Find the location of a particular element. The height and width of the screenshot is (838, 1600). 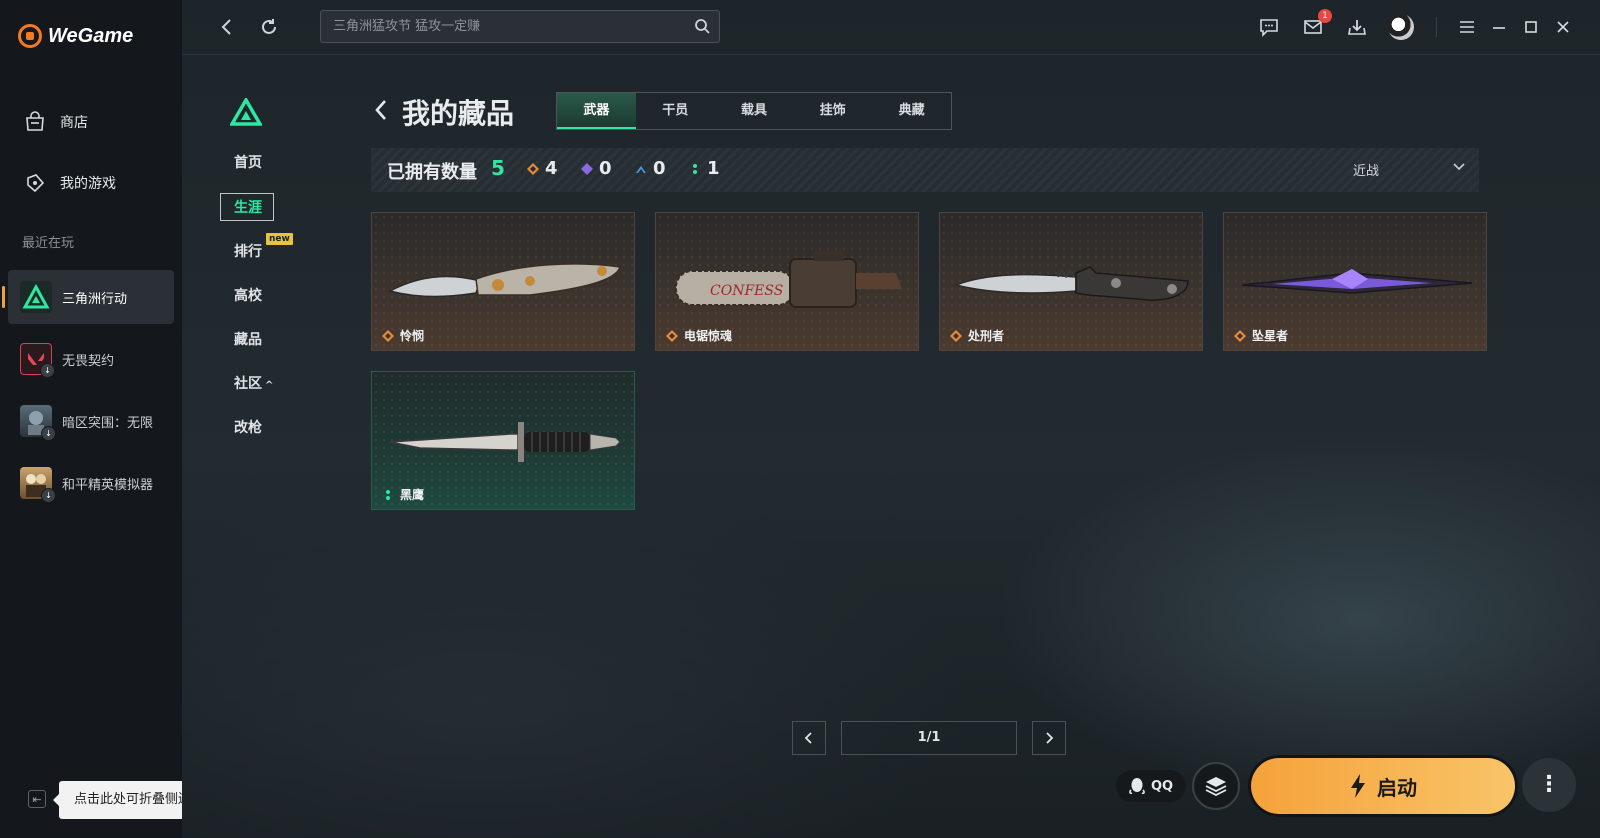

collection-tabs: 武器 干员 载具 挂饰 典藏 is located at coordinates (754, 111).